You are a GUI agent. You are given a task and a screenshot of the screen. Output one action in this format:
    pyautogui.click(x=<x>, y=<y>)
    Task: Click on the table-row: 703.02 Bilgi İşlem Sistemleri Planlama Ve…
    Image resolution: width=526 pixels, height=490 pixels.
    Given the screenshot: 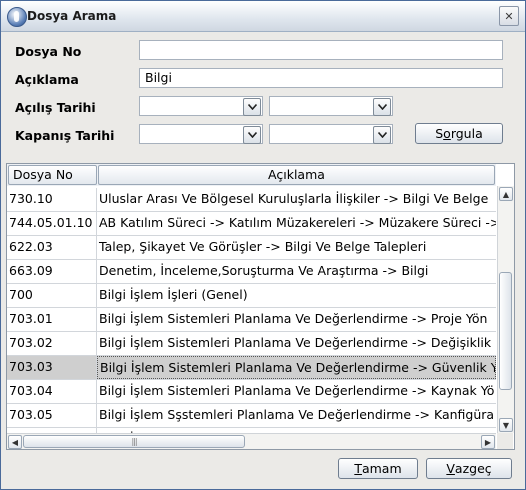 What is the action you would take?
    pyautogui.click(x=251, y=344)
    